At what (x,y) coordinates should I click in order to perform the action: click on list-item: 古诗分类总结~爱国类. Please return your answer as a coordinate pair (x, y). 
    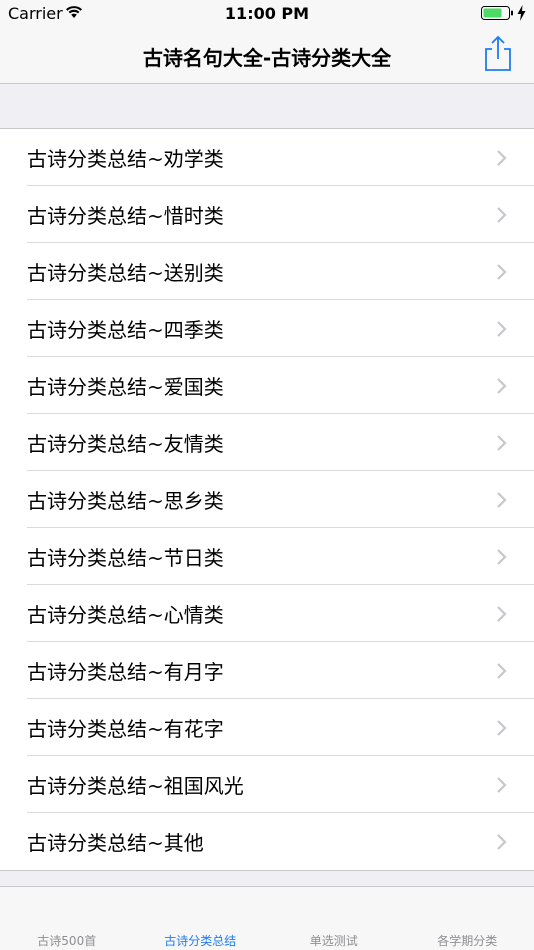
    Looking at the image, I should click on (267, 385).